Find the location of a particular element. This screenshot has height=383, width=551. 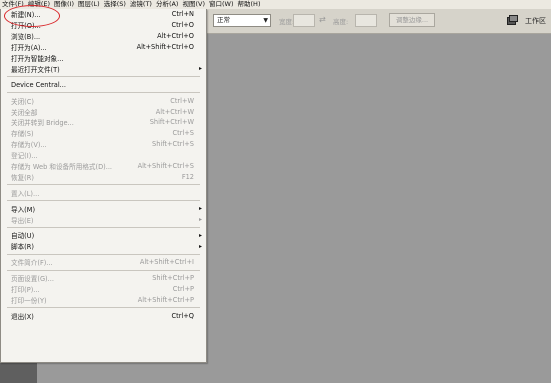

shortcut-label: Ctrl+Q is located at coordinates (182, 315).